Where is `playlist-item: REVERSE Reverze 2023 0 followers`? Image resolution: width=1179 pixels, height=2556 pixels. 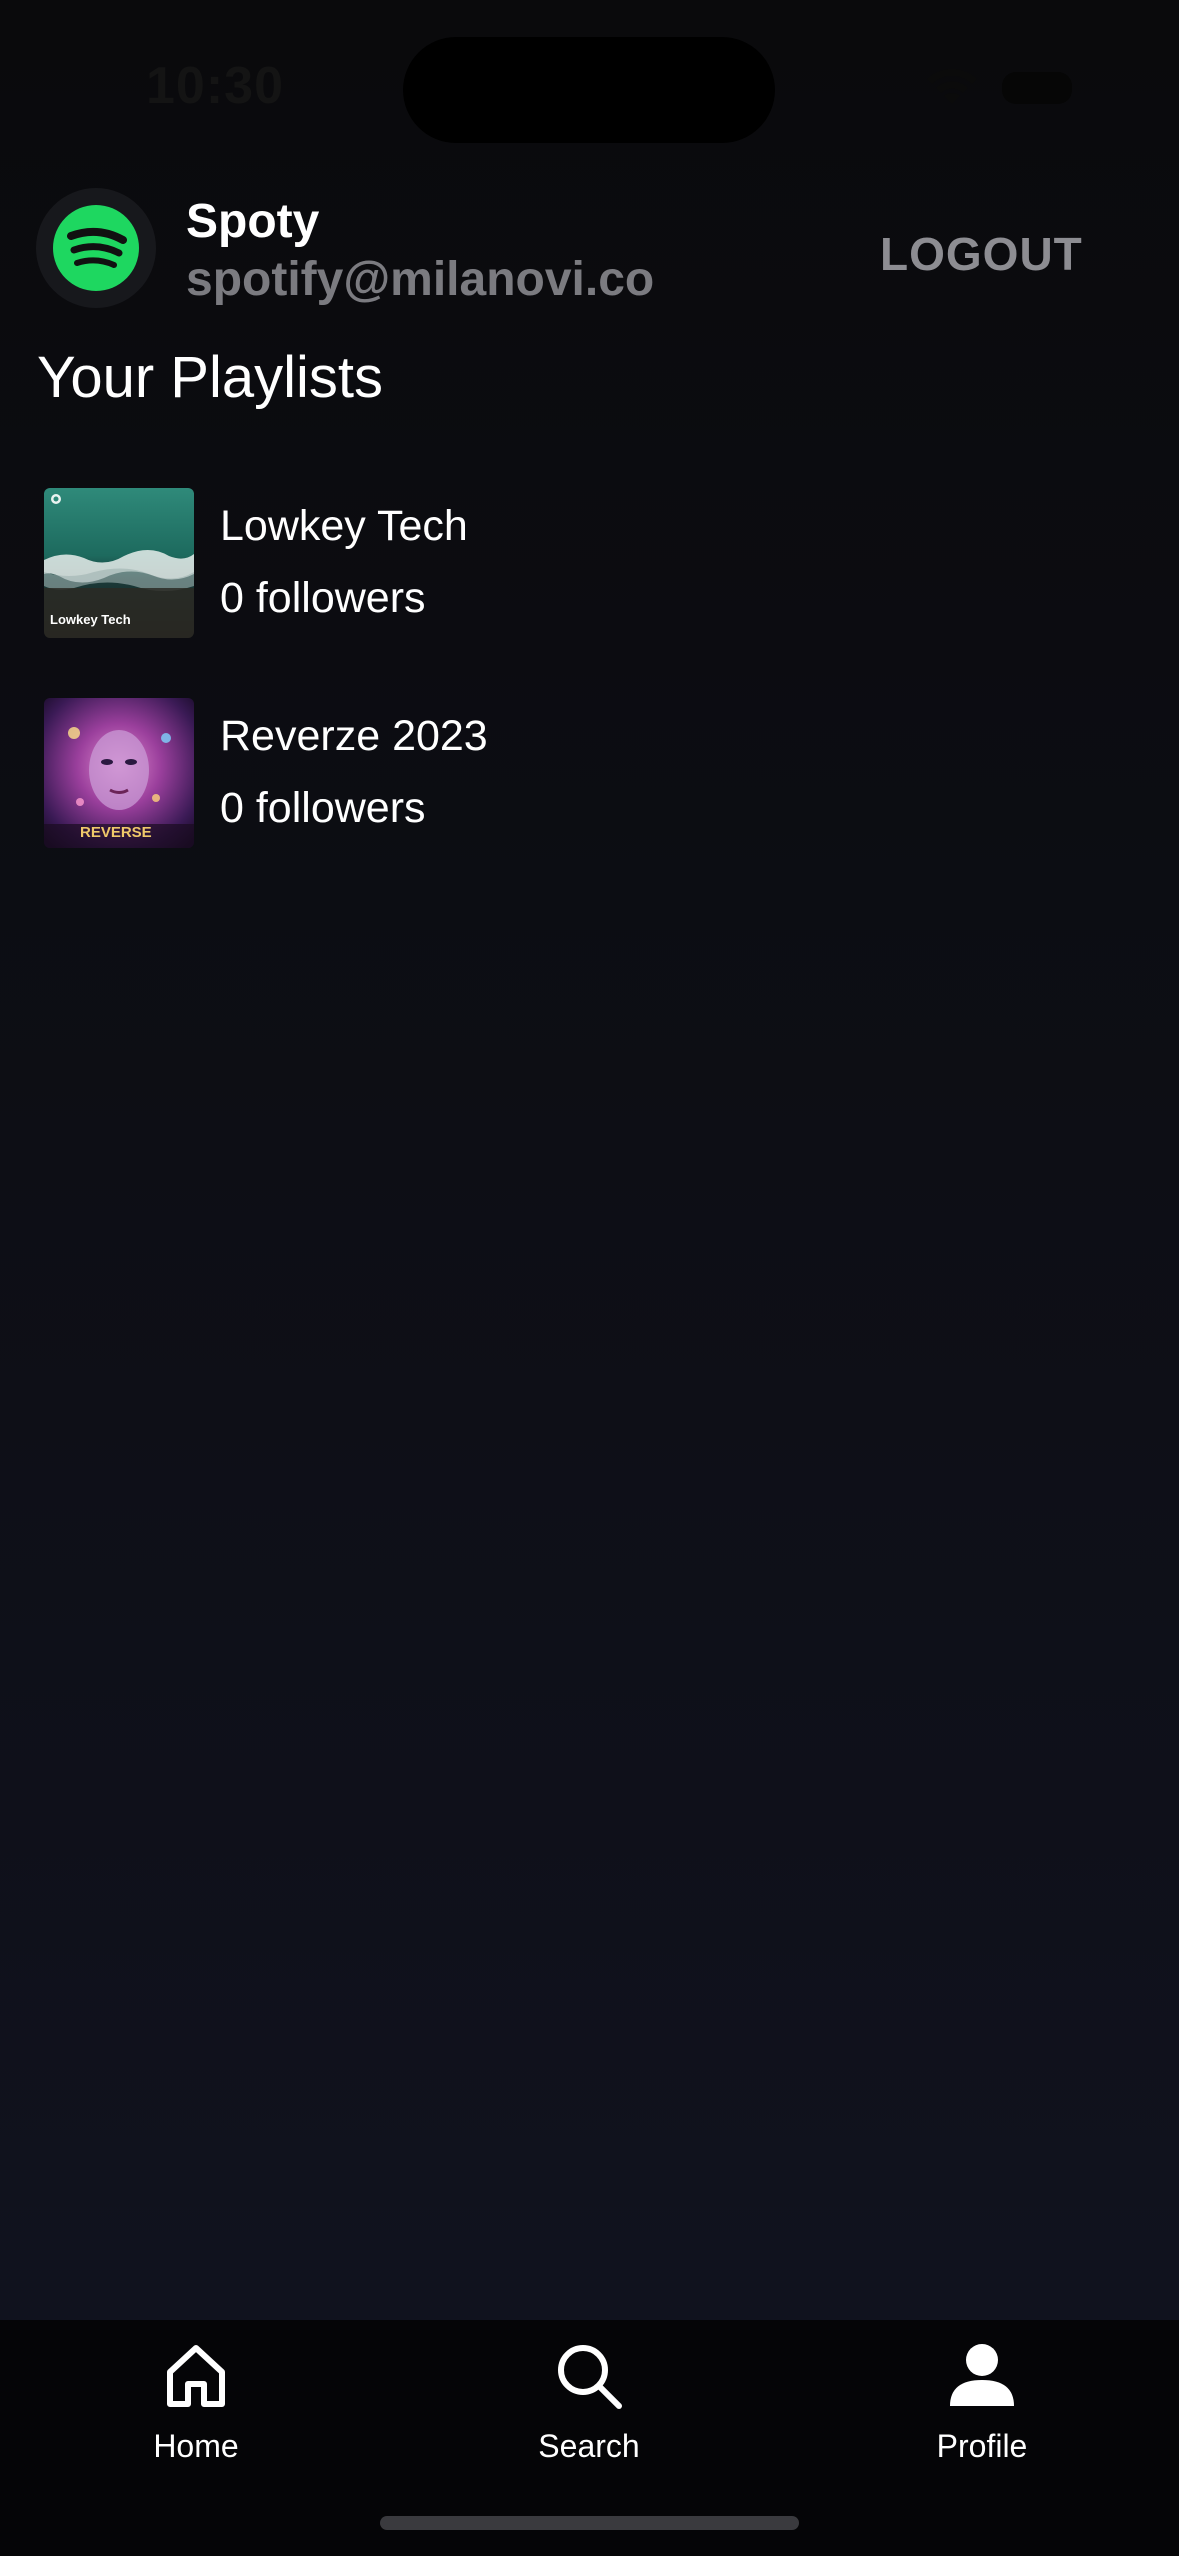
playlist-item: REVERSE Reverze 2023 0 followers is located at coordinates (590, 770).